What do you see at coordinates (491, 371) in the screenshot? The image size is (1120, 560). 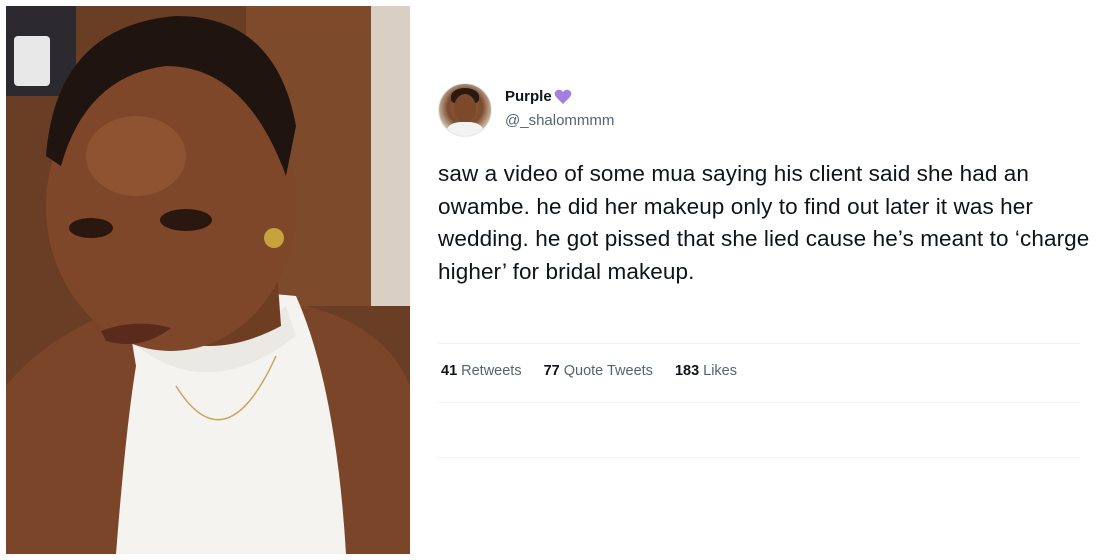 I see `retweets-label: Retweets` at bounding box center [491, 371].